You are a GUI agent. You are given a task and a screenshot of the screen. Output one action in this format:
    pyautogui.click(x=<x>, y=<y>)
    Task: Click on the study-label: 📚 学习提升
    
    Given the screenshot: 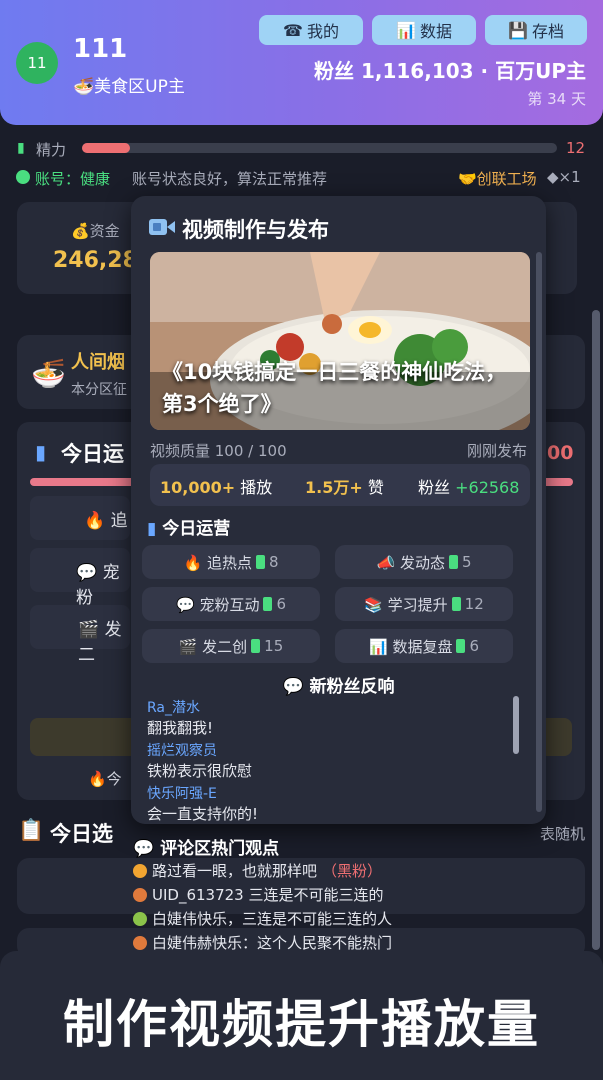 What is the action you would take?
    pyautogui.click(x=406, y=604)
    